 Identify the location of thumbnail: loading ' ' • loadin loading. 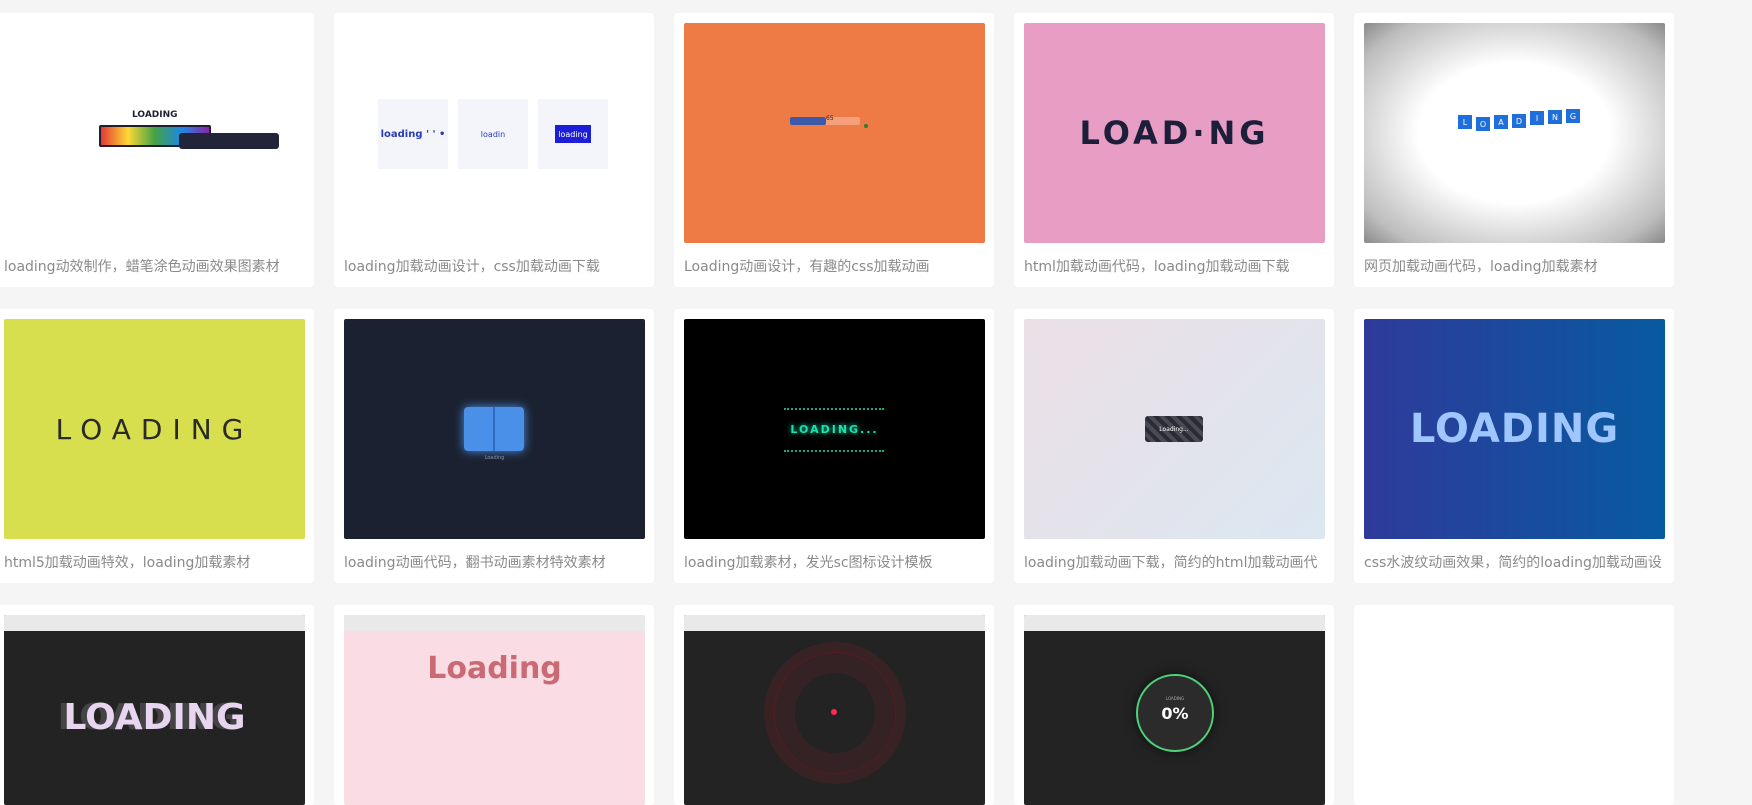
(494, 133).